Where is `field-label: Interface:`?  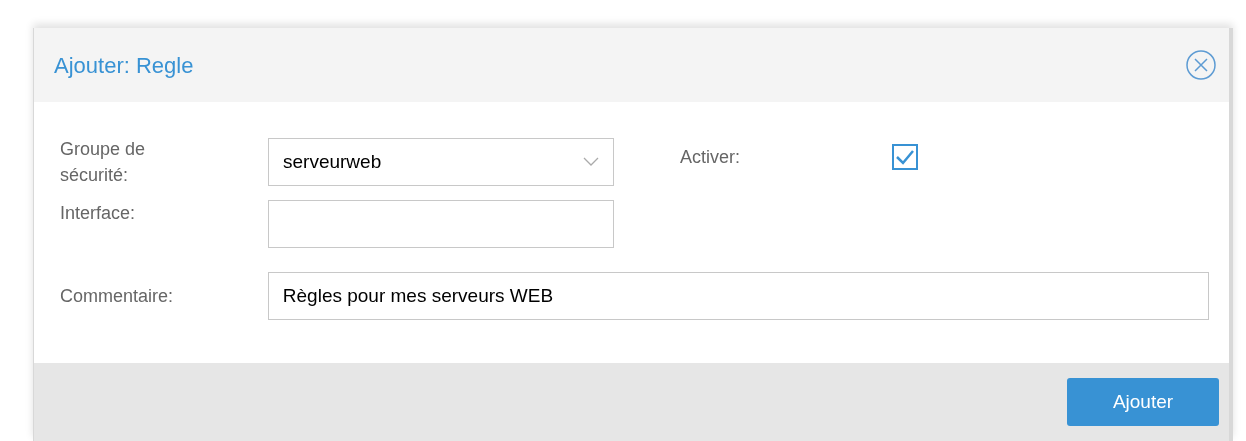 field-label: Interface: is located at coordinates (98, 213).